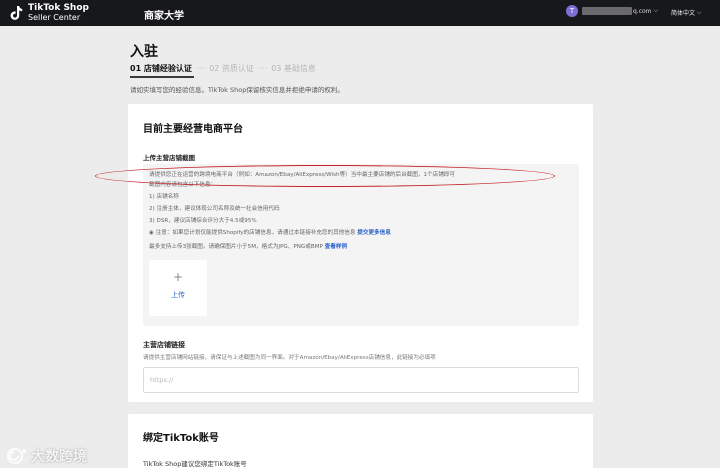  I want to click on logo-title: TikTok Shop, so click(58, 8).